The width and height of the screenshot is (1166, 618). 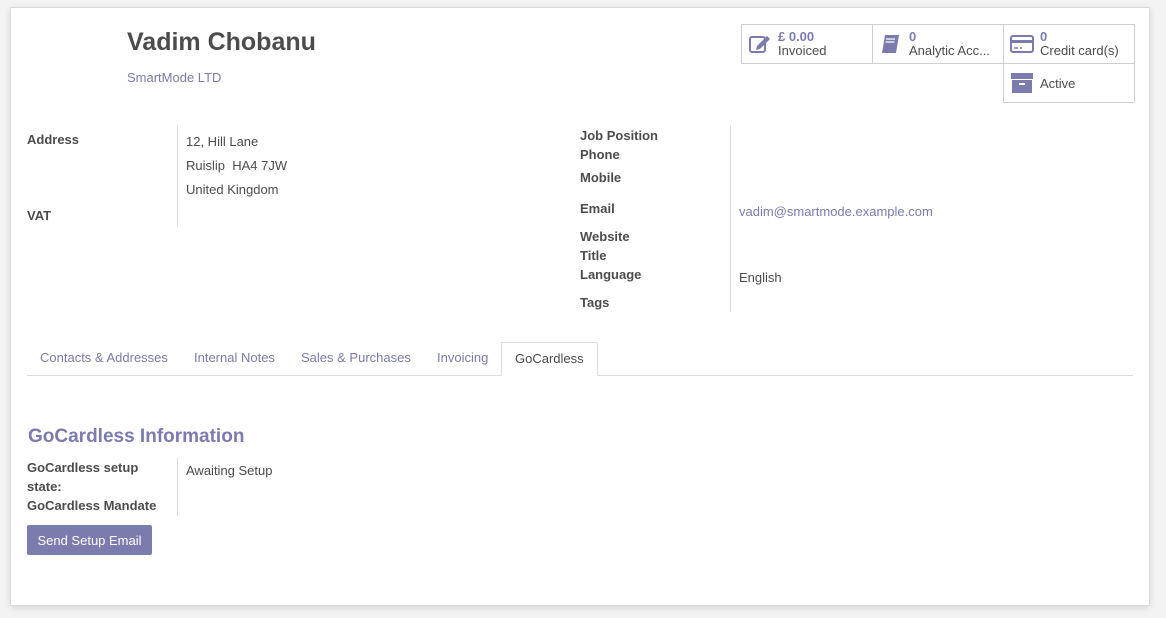 What do you see at coordinates (1022, 83) in the screenshot?
I see `archive-icon` at bounding box center [1022, 83].